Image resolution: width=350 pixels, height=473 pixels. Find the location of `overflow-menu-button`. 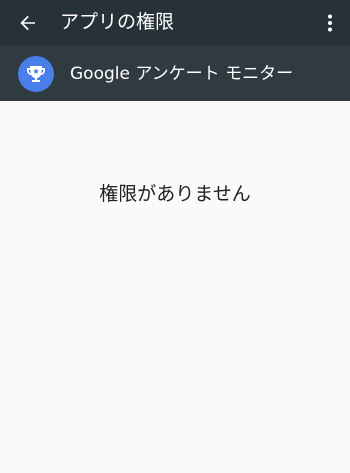

overflow-menu-button is located at coordinates (330, 23).